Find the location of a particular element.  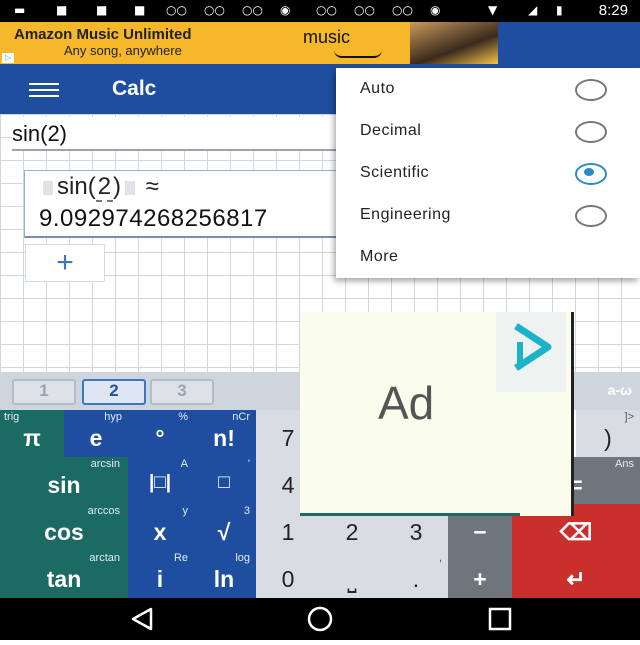

ad-label: Ad is located at coordinates (406, 403).